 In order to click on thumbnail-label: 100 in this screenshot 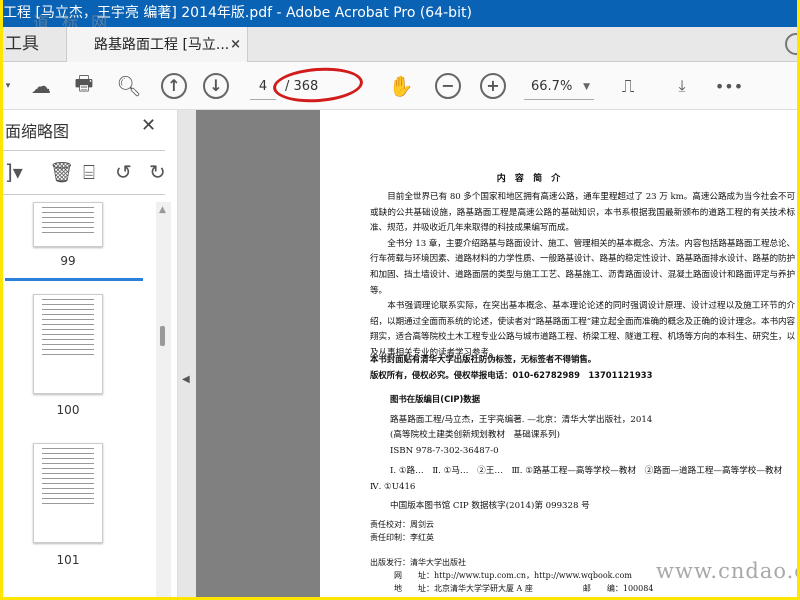, I will do `click(68, 410)`.